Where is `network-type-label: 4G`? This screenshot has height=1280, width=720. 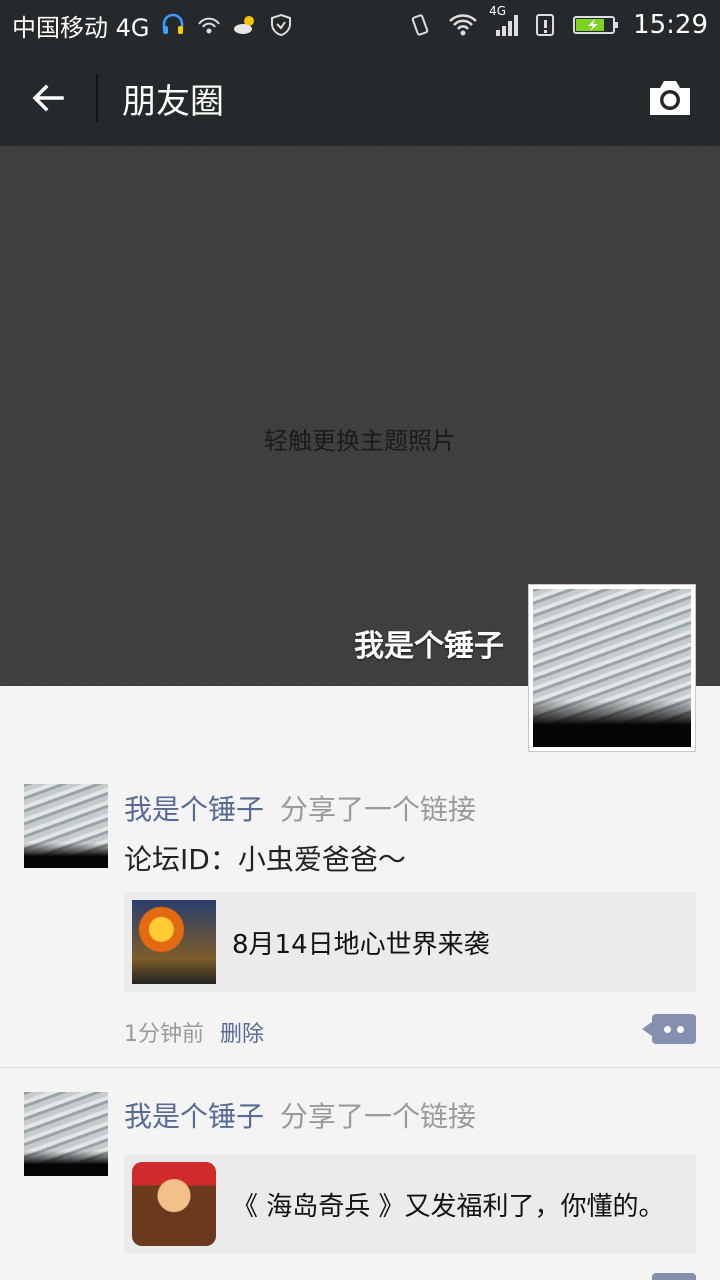 network-type-label: 4G is located at coordinates (497, 11).